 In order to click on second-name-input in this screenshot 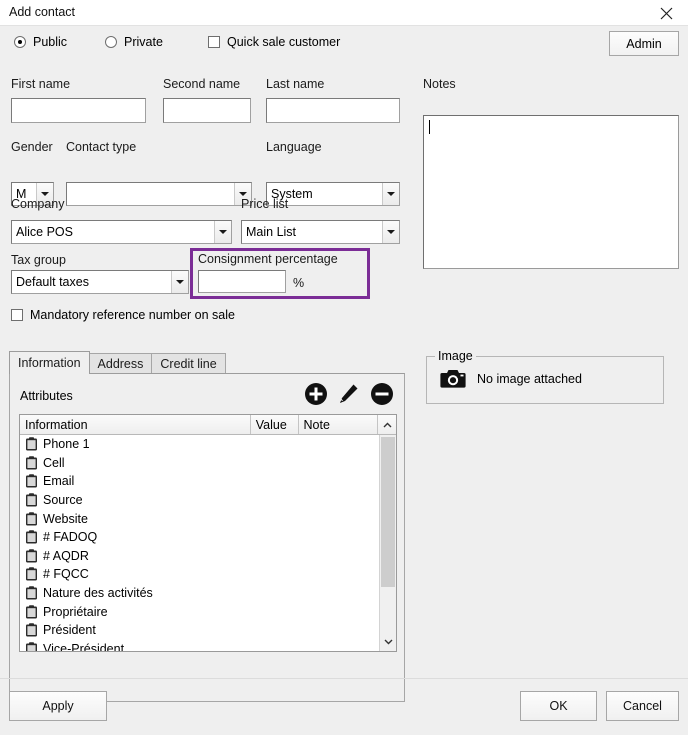, I will do `click(207, 110)`.